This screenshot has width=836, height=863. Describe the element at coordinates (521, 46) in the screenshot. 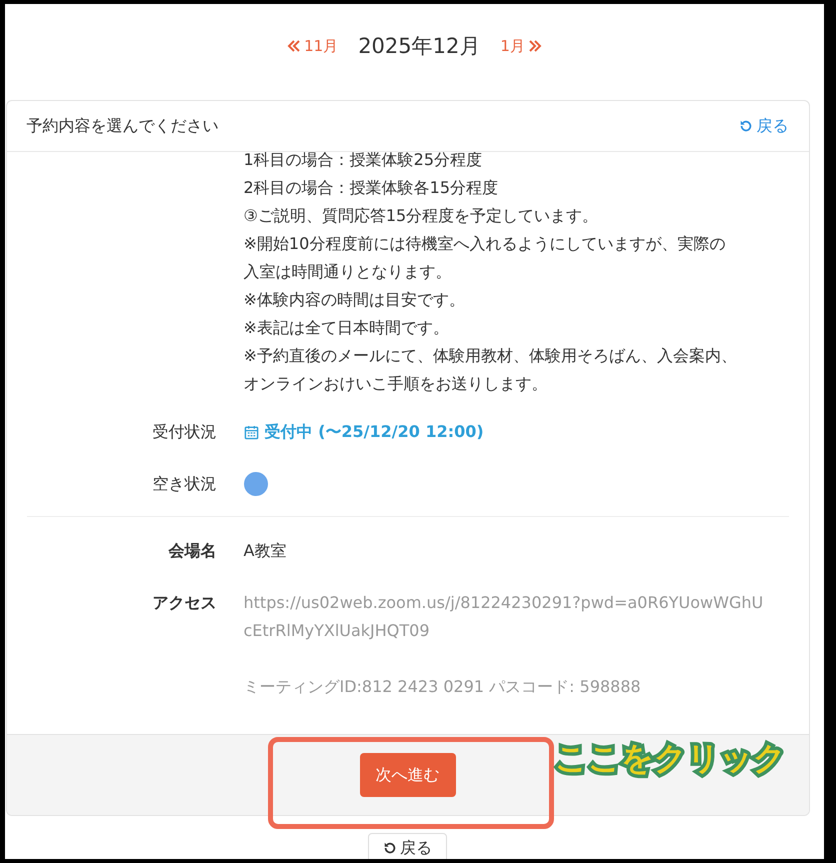

I see `next-month-link: 1月` at that location.